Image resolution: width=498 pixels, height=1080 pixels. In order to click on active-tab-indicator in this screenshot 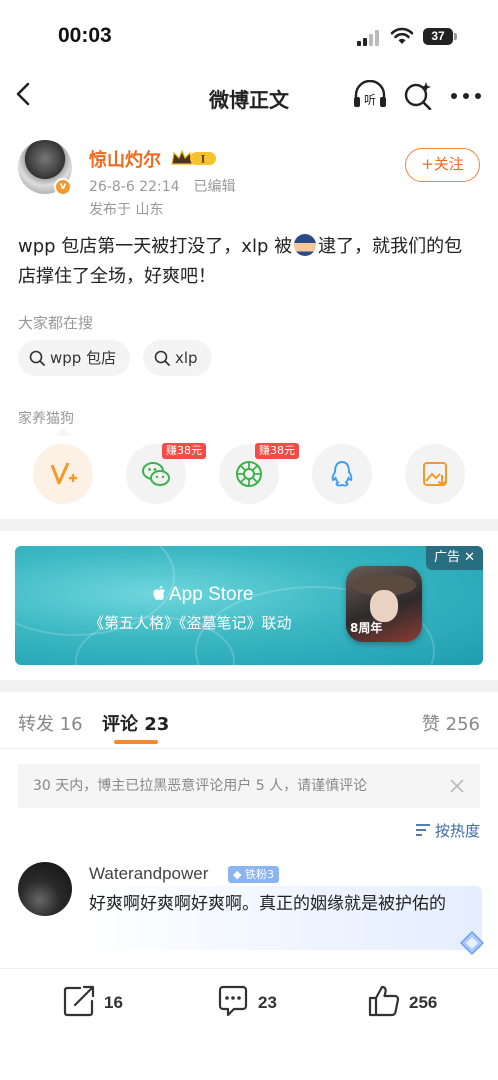, I will do `click(136, 742)`.